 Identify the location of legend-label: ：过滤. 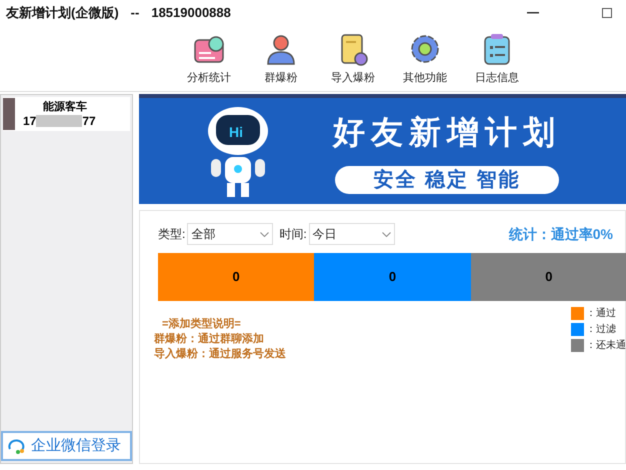
(601, 329).